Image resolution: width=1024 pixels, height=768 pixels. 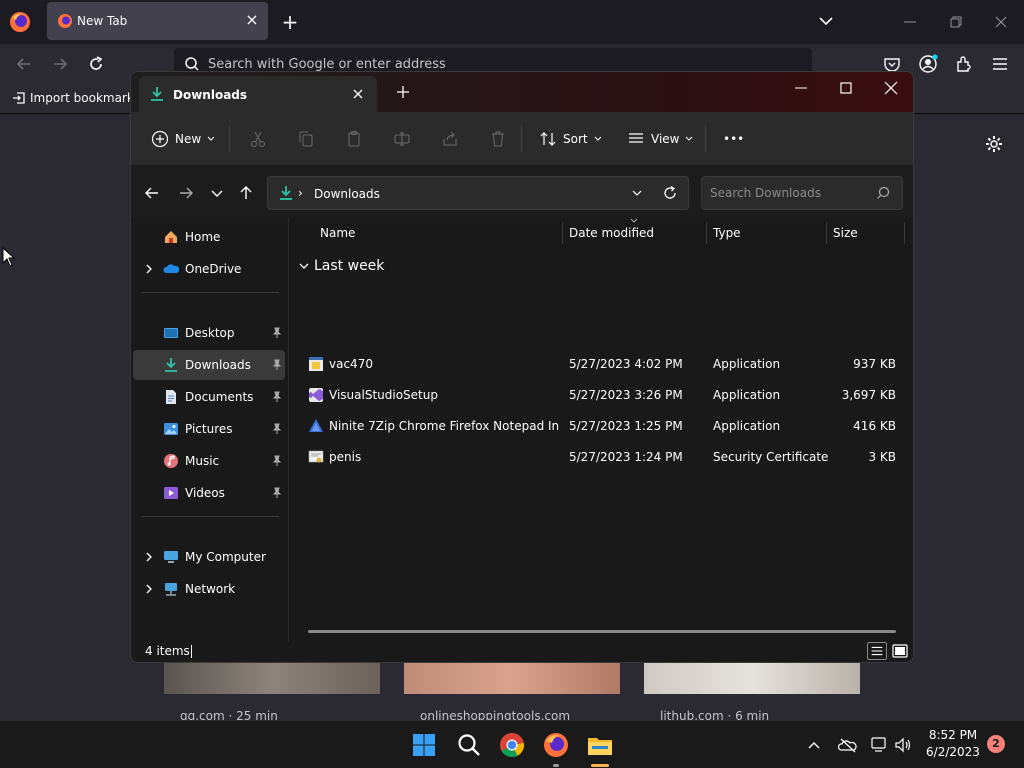 What do you see at coordinates (626, 395) in the screenshot?
I see `file-date: 5/27/2023 3:26 PM` at bounding box center [626, 395].